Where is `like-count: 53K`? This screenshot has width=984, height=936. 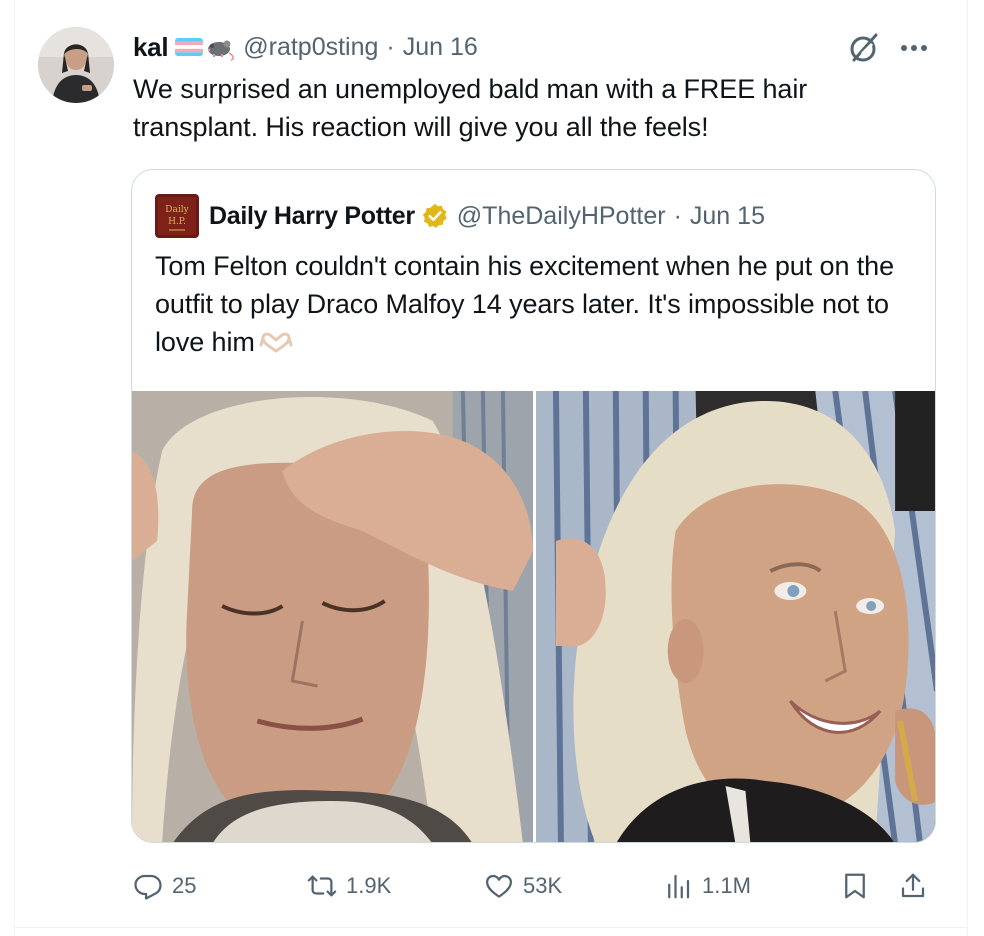
like-count: 53K is located at coordinates (543, 885).